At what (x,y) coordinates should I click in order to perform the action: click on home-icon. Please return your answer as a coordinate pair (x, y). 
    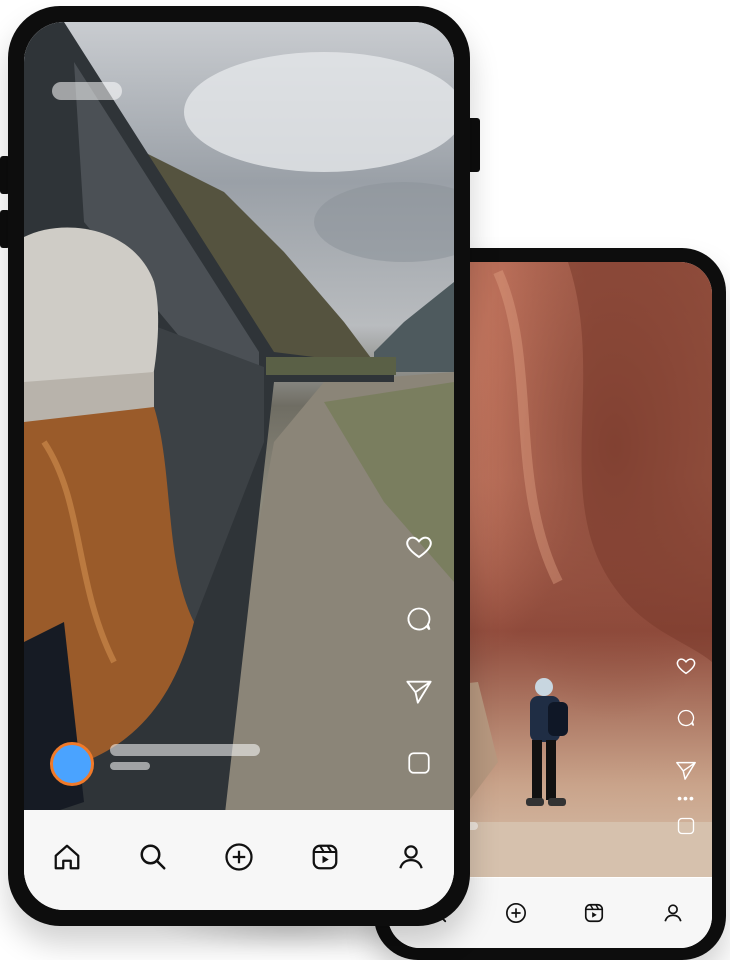
    Looking at the image, I should click on (67, 857).